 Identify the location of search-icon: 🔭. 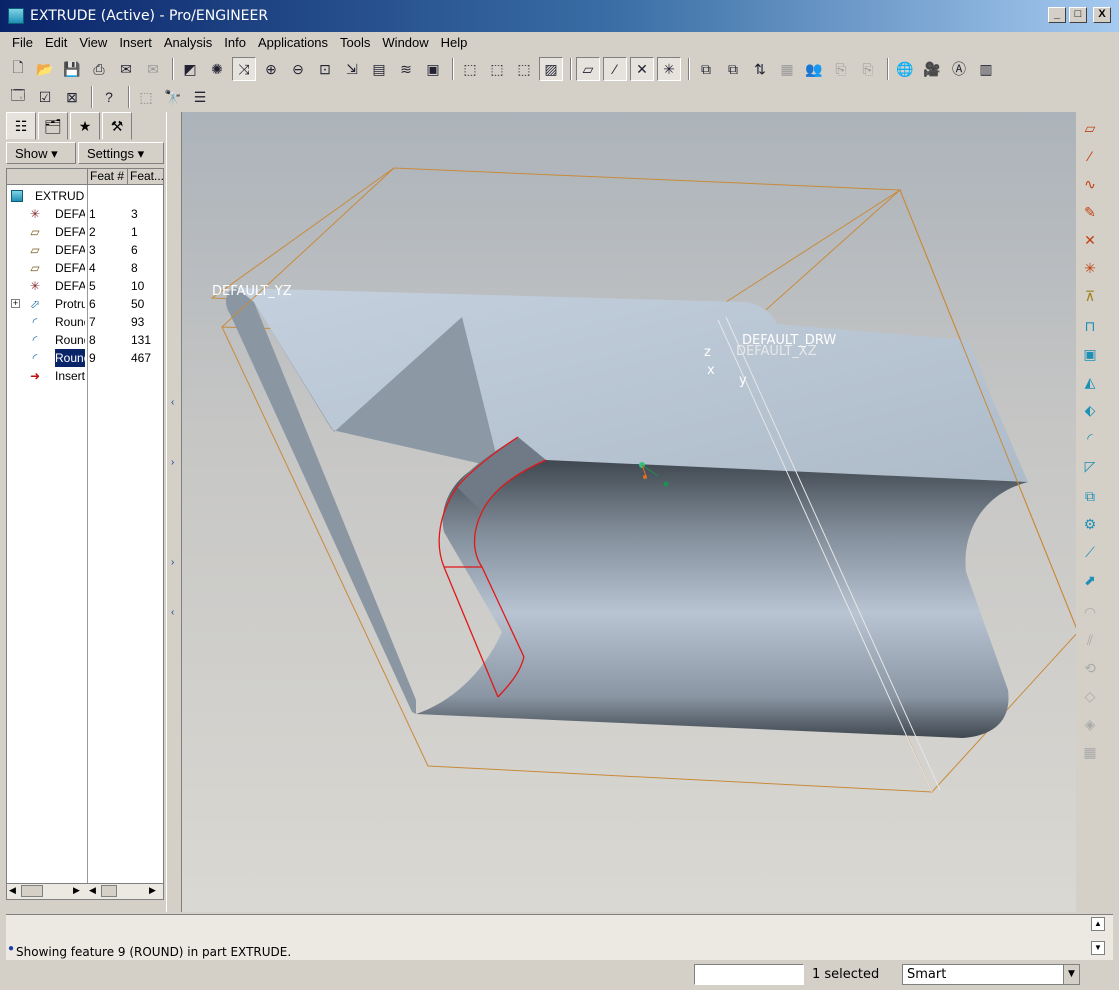
(173, 97).